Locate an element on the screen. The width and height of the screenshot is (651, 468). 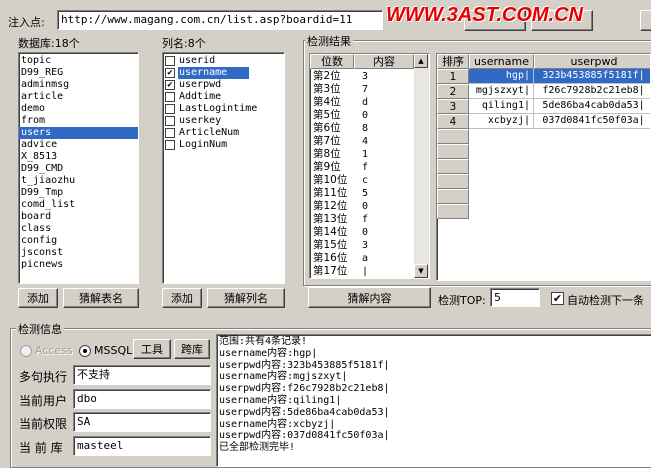
detect-row: 第16位 a is located at coordinates (362, 258).